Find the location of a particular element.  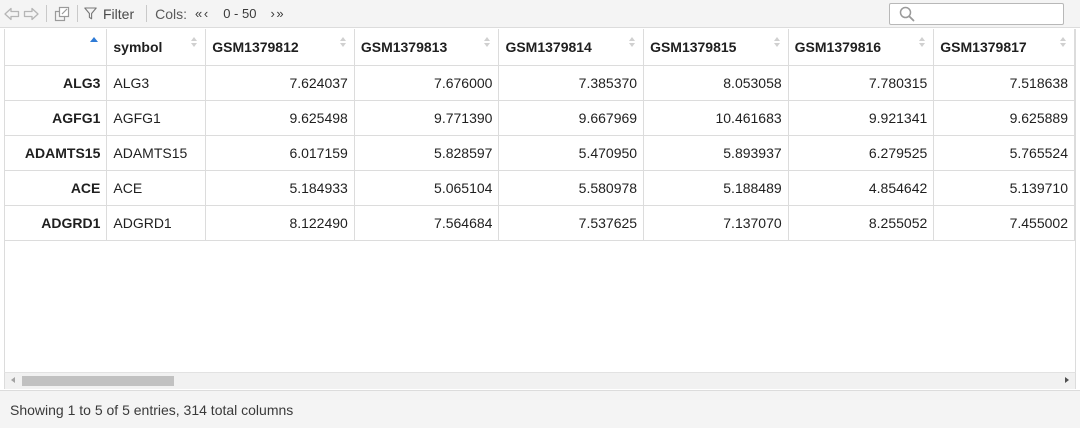

value-cell: 9.771390 is located at coordinates (426, 117).